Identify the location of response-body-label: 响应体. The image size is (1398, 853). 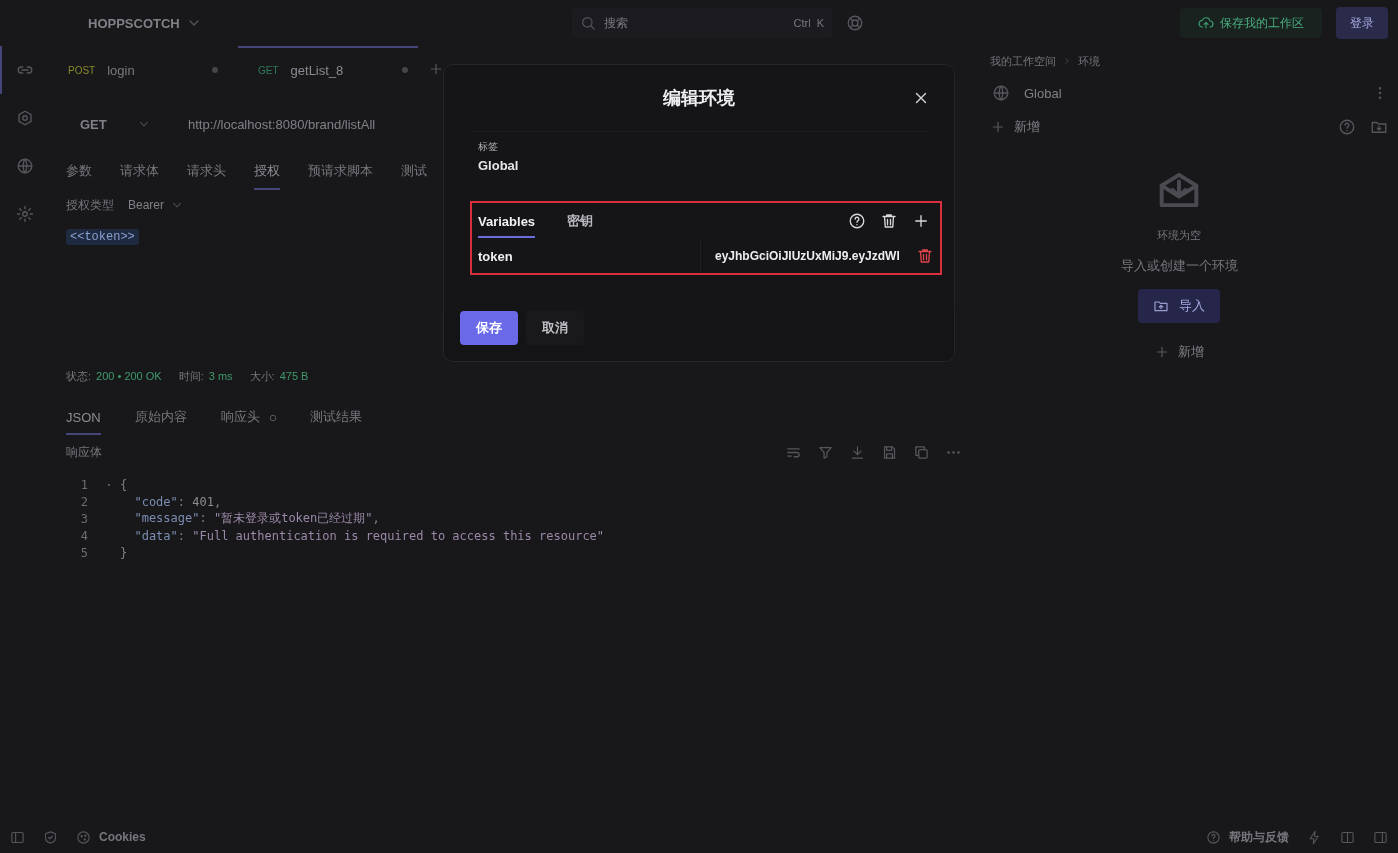
(84, 452).